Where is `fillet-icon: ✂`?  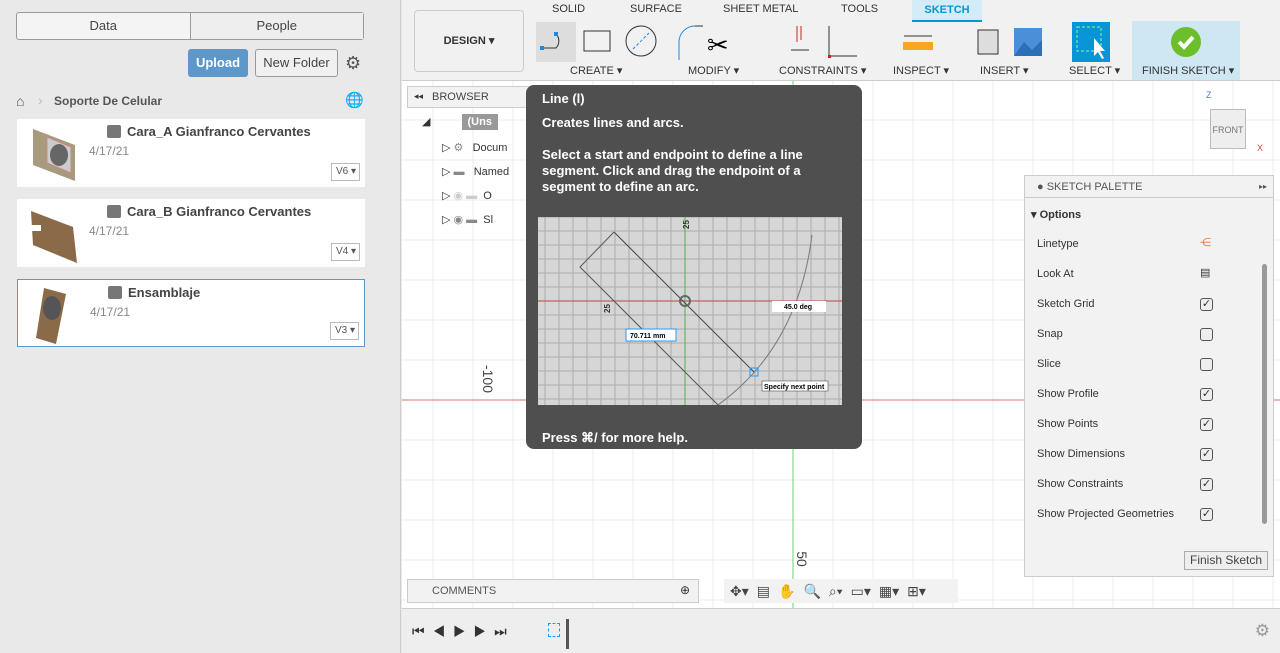
fillet-icon: ✂ is located at coordinates (702, 42).